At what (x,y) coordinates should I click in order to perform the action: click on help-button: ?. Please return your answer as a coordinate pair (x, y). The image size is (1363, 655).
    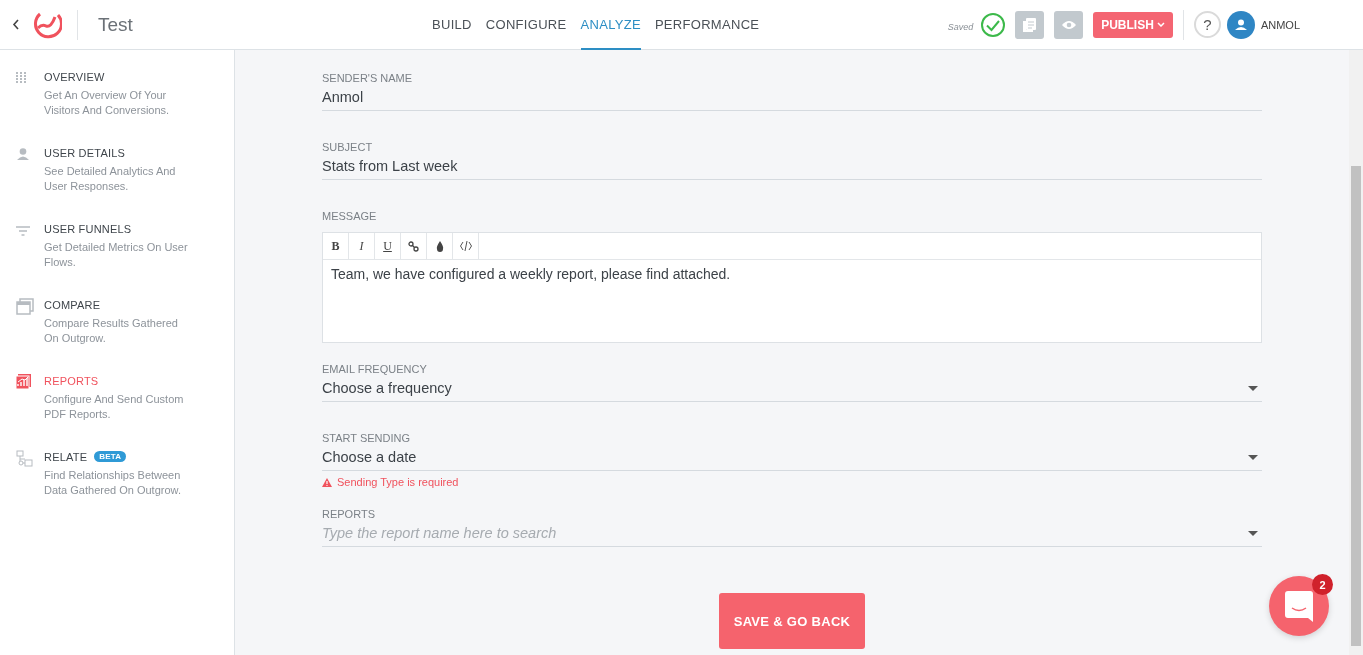
    Looking at the image, I should click on (1207, 24).